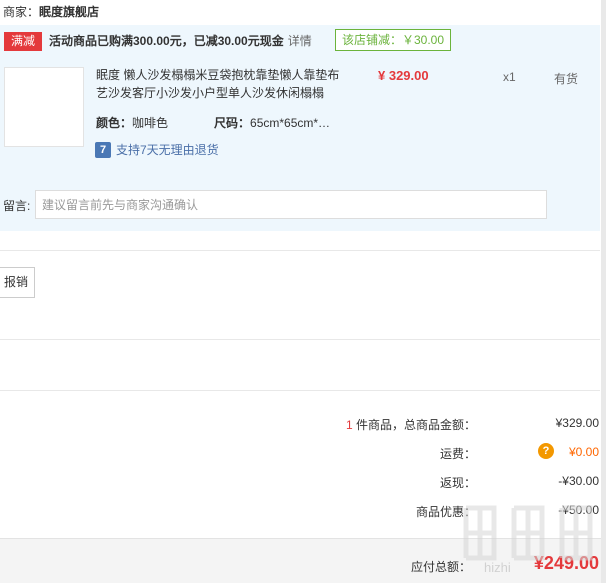  I want to click on seven-day-return-icon: 7, so click(103, 149).